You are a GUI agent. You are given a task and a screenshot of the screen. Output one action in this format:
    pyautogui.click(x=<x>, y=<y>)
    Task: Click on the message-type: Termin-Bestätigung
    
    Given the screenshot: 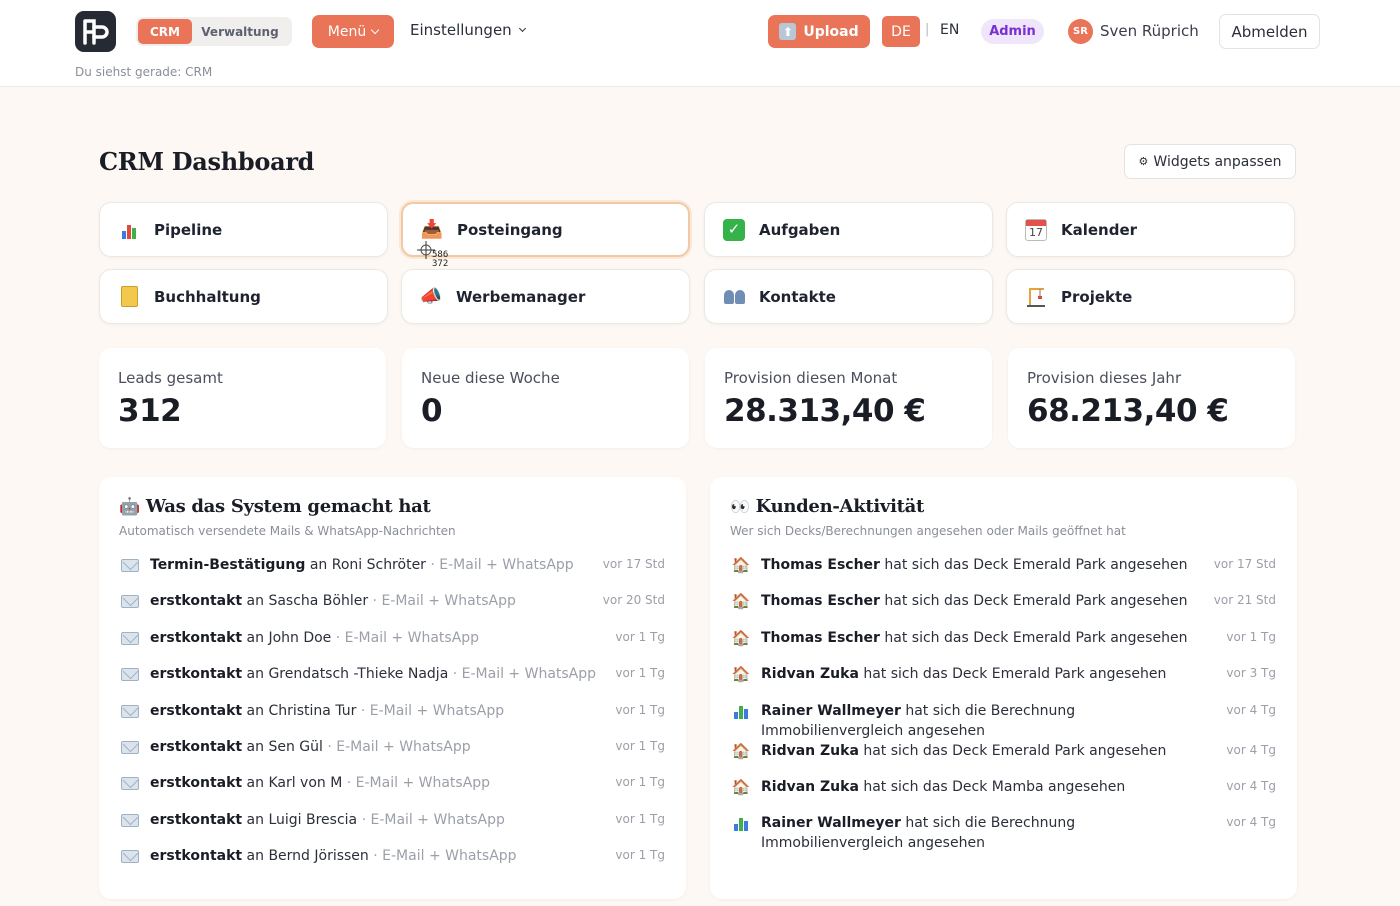 What is the action you would take?
    pyautogui.click(x=228, y=565)
    